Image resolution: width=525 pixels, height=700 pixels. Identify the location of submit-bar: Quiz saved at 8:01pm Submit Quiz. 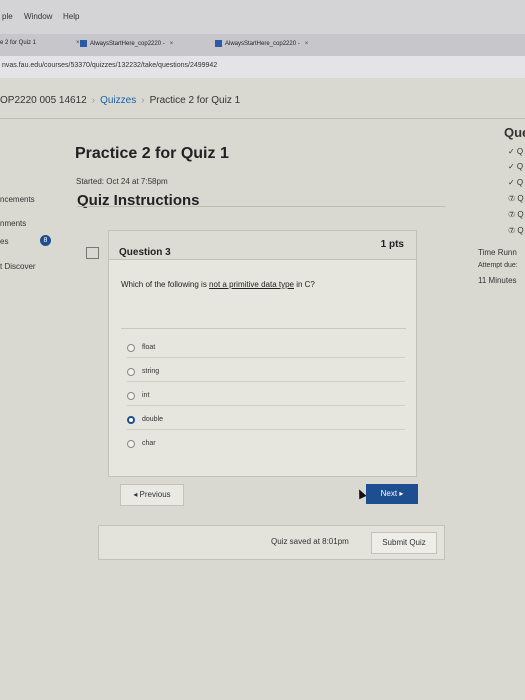
(271, 542).